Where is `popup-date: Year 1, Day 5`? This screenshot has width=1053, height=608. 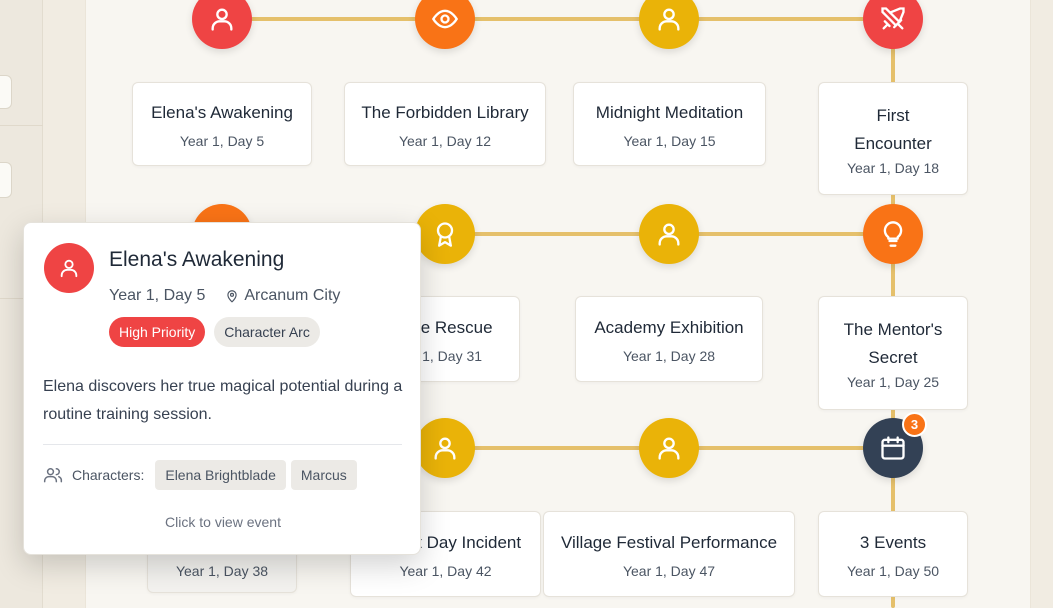 popup-date: Year 1, Day 5 is located at coordinates (157, 295).